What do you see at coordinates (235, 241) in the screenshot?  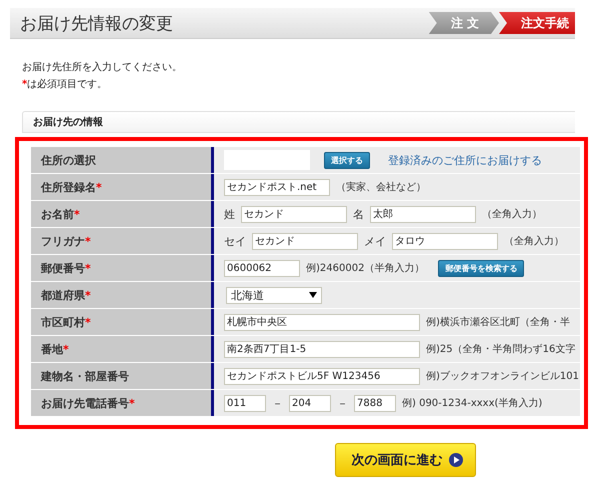 I see `input-label: セイ` at bounding box center [235, 241].